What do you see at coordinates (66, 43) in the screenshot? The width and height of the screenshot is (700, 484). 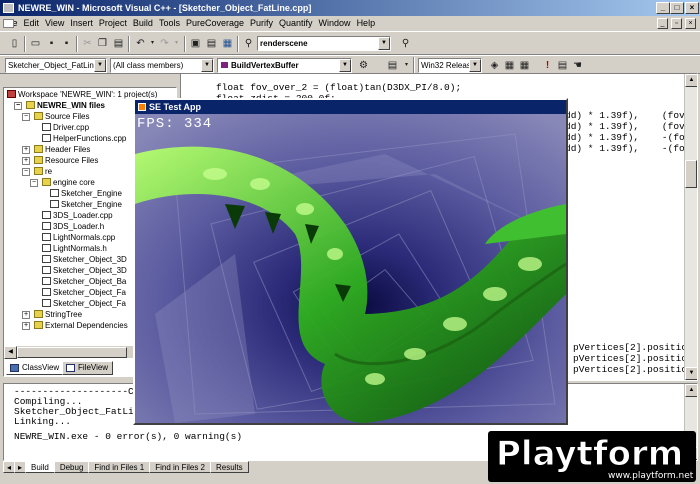 I see `save-all-icon: ▪` at bounding box center [66, 43].